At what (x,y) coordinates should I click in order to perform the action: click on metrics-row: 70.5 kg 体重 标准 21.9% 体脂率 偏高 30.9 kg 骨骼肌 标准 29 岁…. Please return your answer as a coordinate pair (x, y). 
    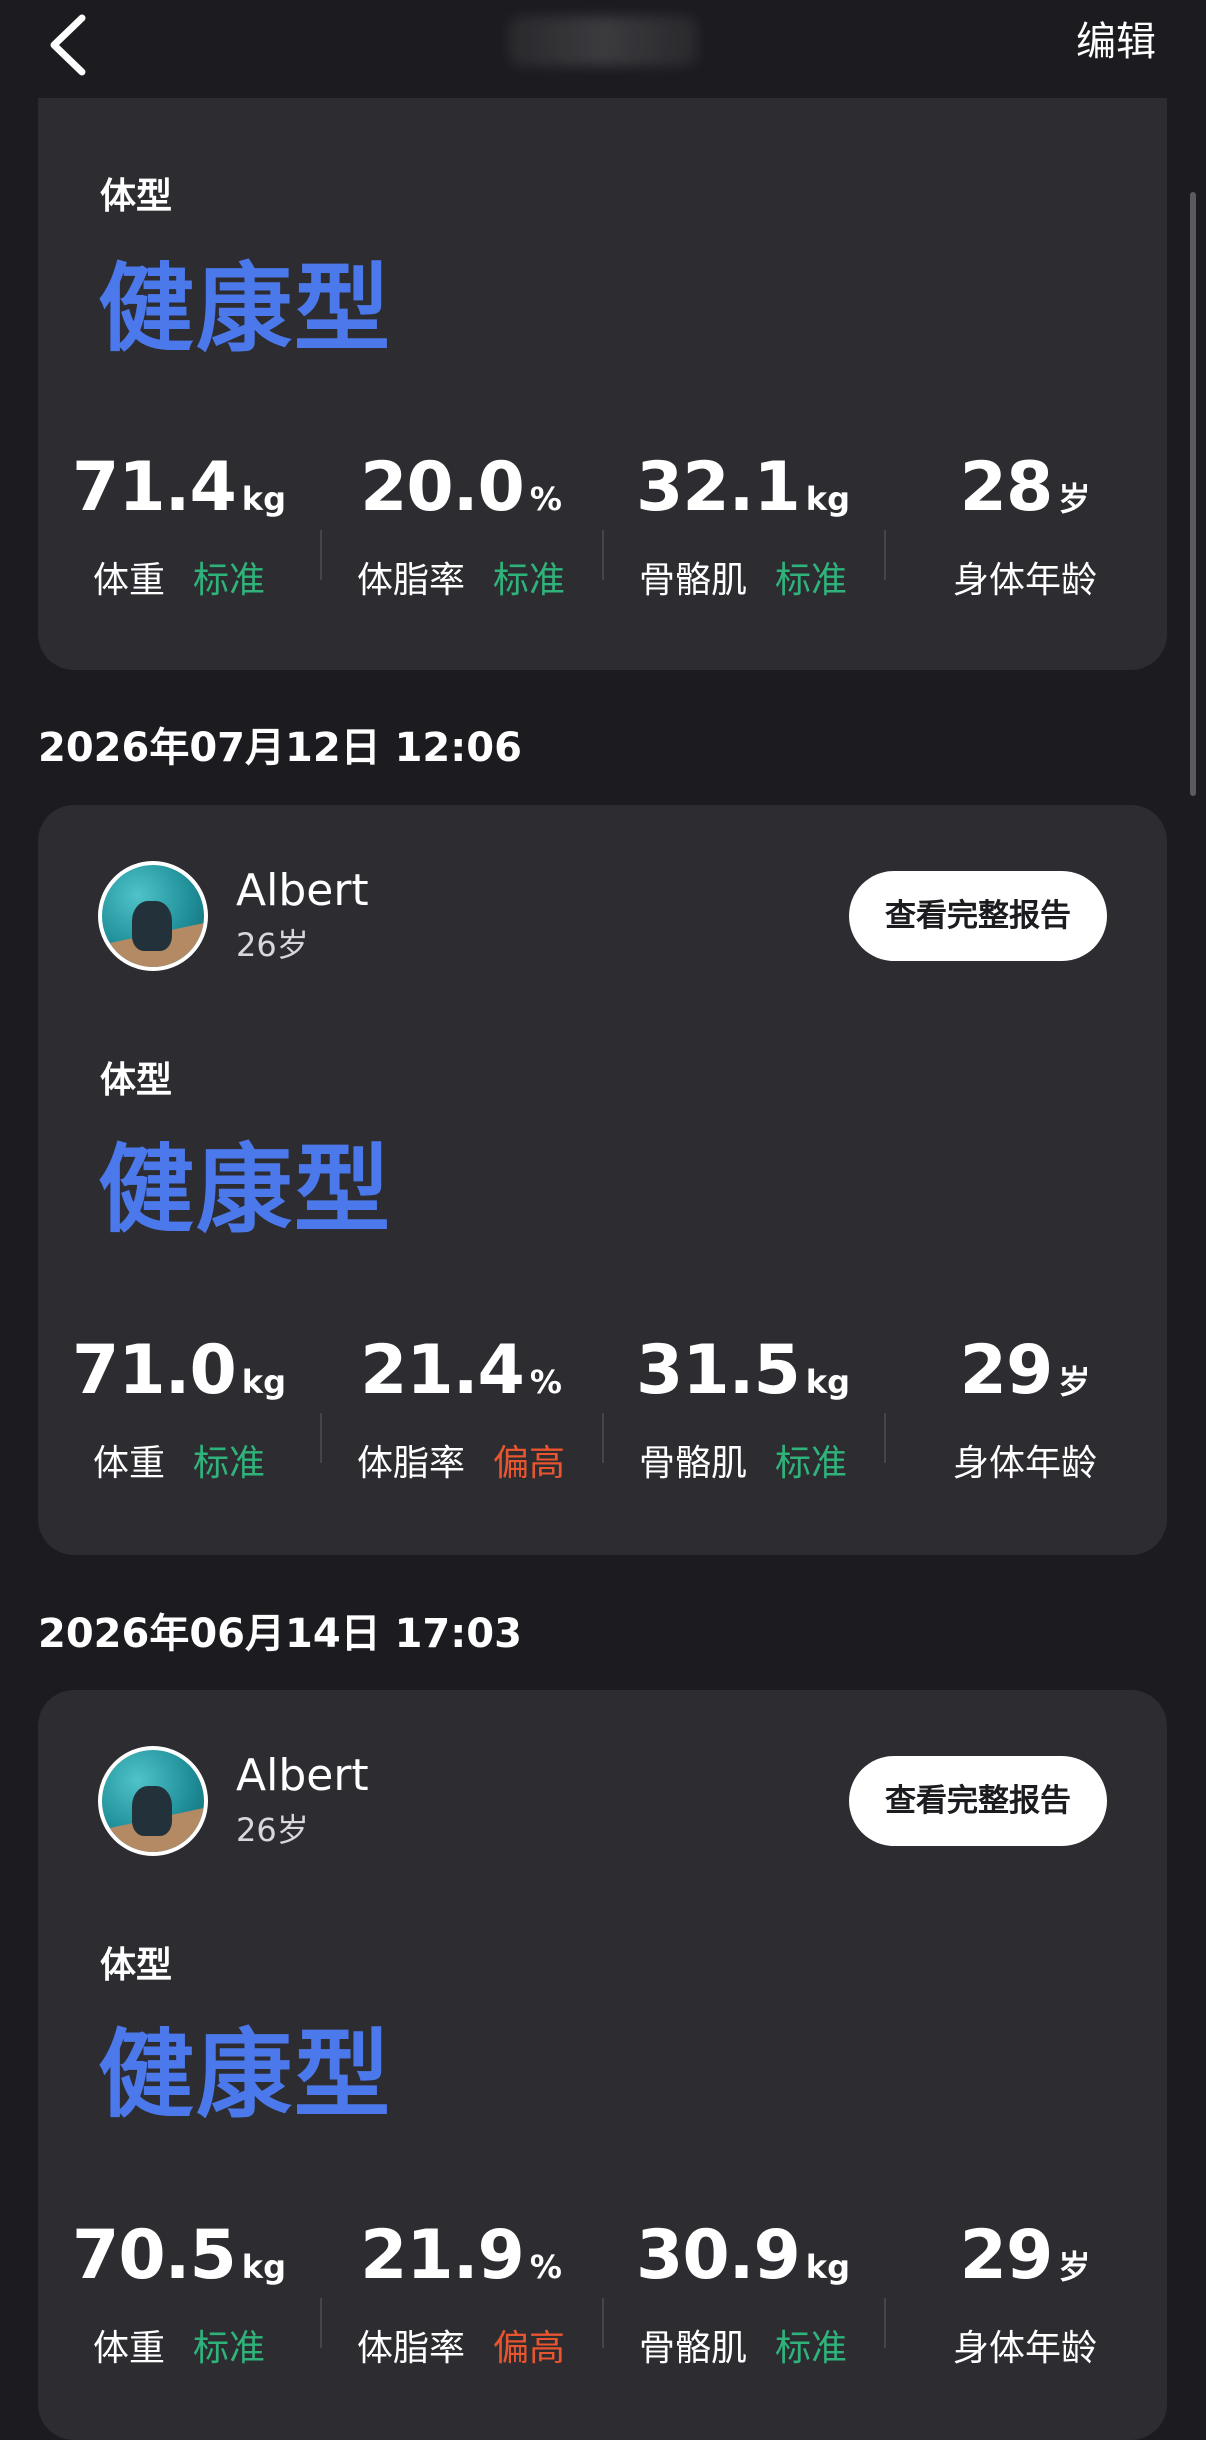
    Looking at the image, I should click on (602, 2316).